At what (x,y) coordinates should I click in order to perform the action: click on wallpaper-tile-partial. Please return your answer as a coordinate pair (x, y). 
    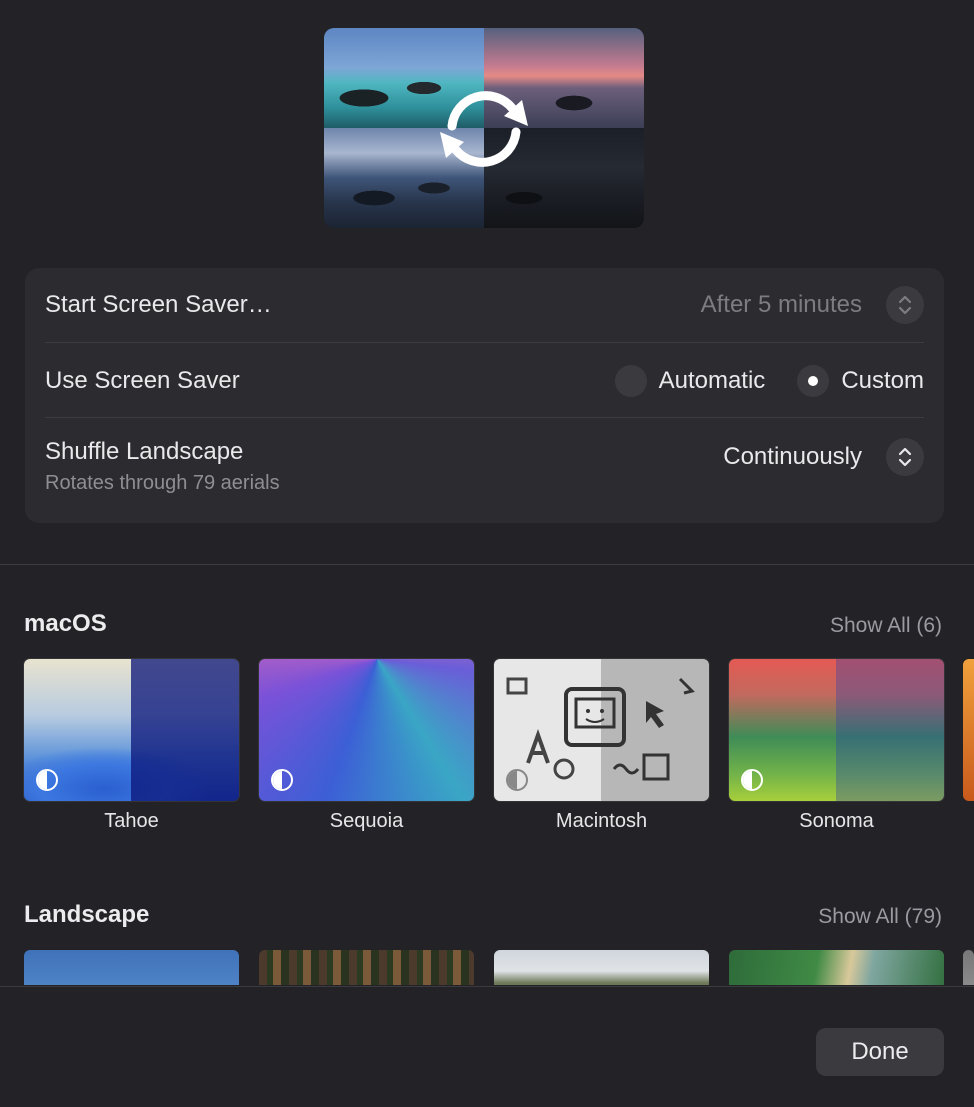
    Looking at the image, I should click on (968, 730).